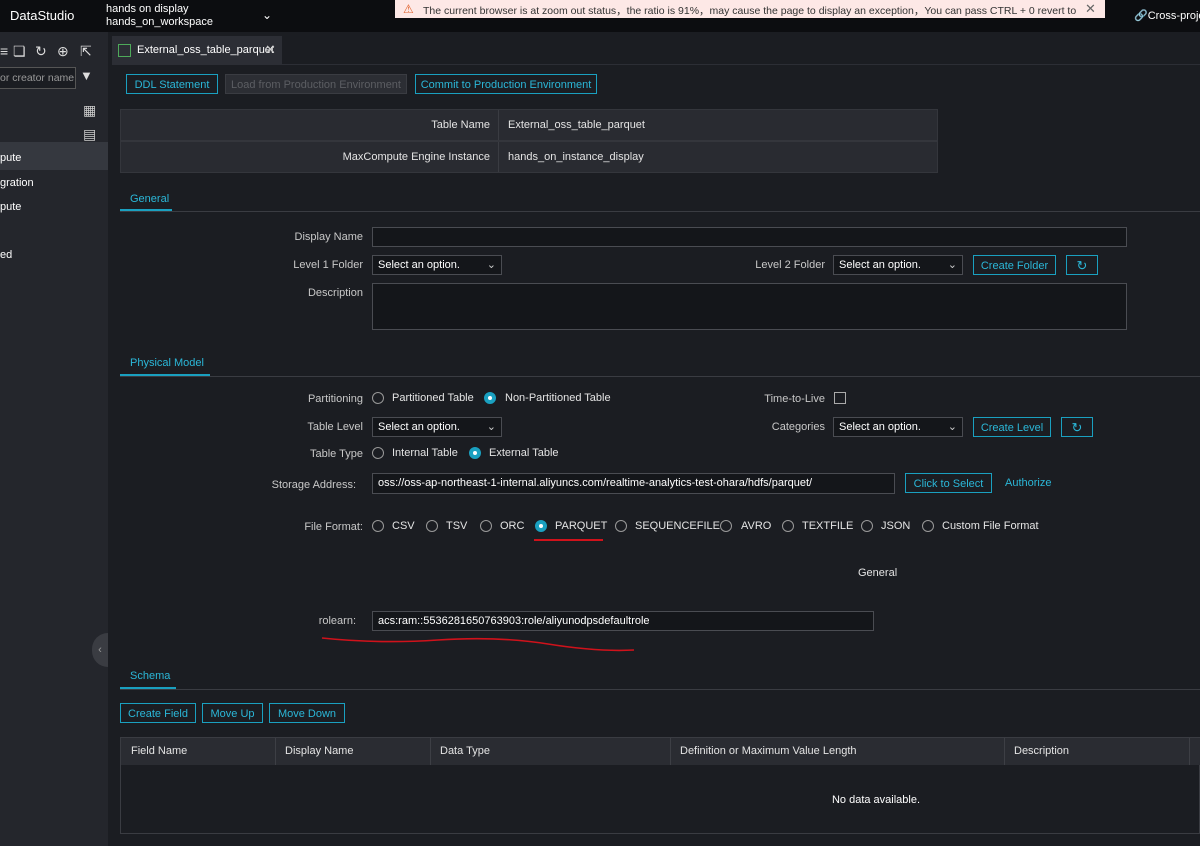 This screenshot has width=1200, height=846. Describe the element at coordinates (17, 183) in the screenshot. I see `sidebar-item-integration: gration` at that location.